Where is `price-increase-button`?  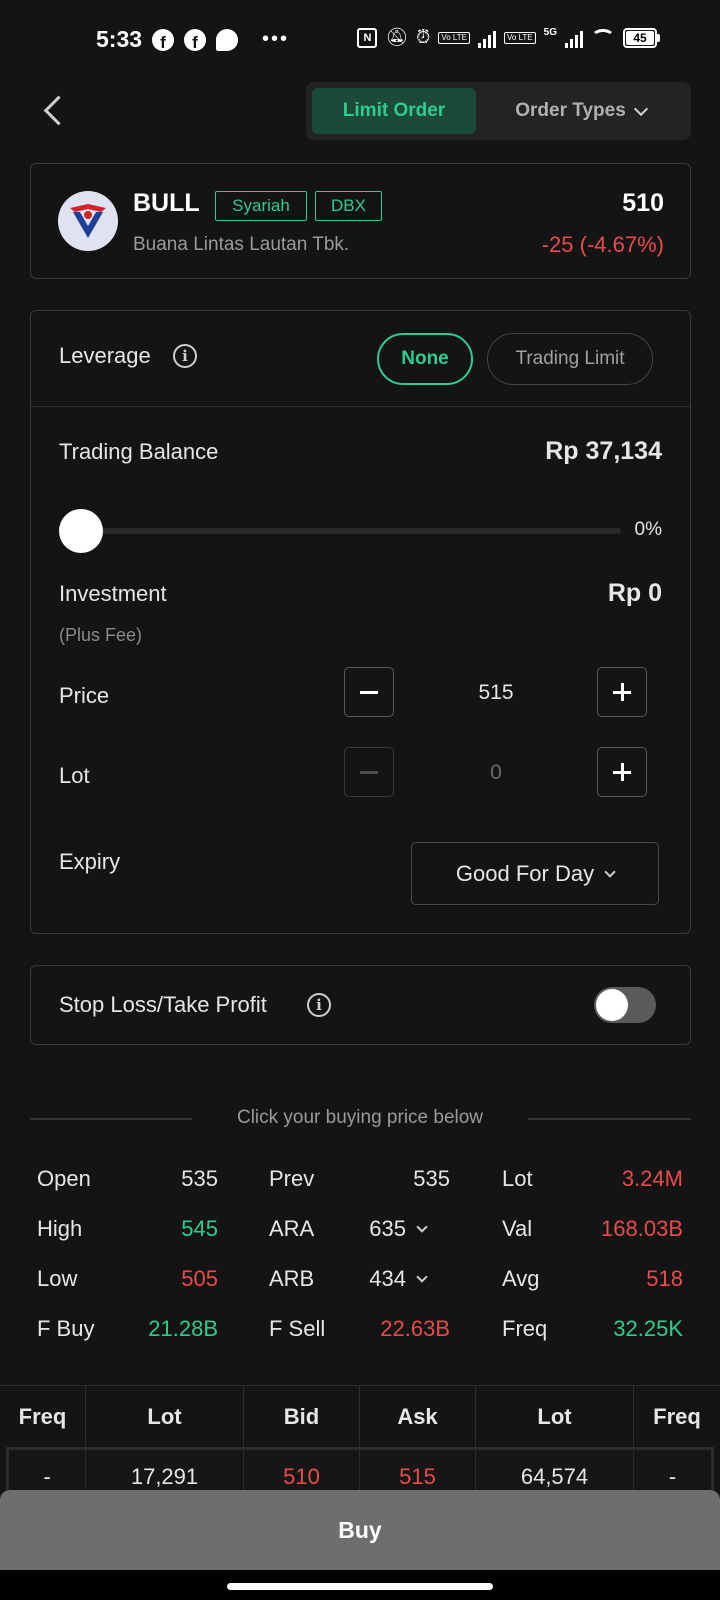
price-increase-button is located at coordinates (622, 692).